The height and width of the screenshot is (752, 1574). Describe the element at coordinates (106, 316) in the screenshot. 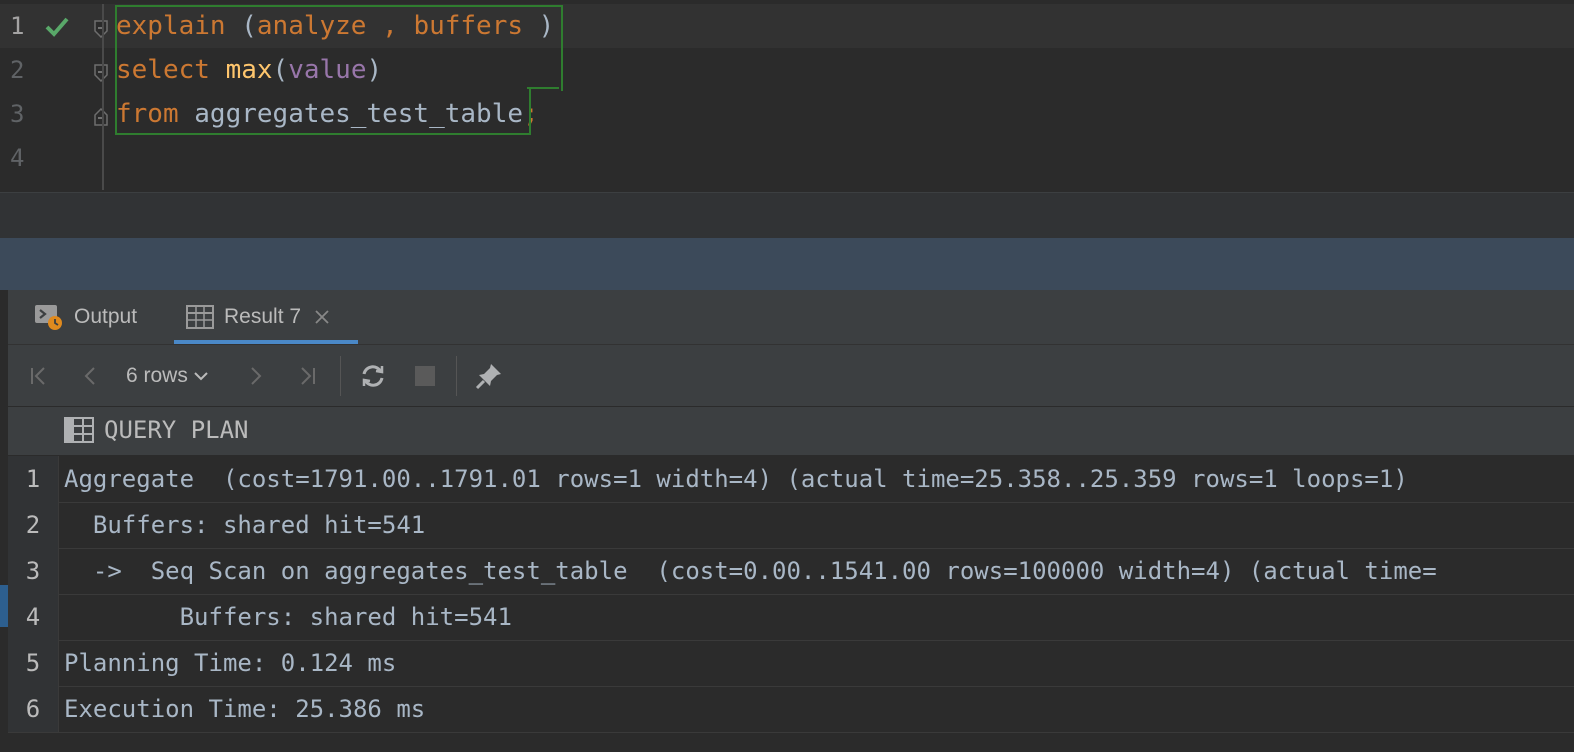

I see `tab-output-label: Output` at that location.